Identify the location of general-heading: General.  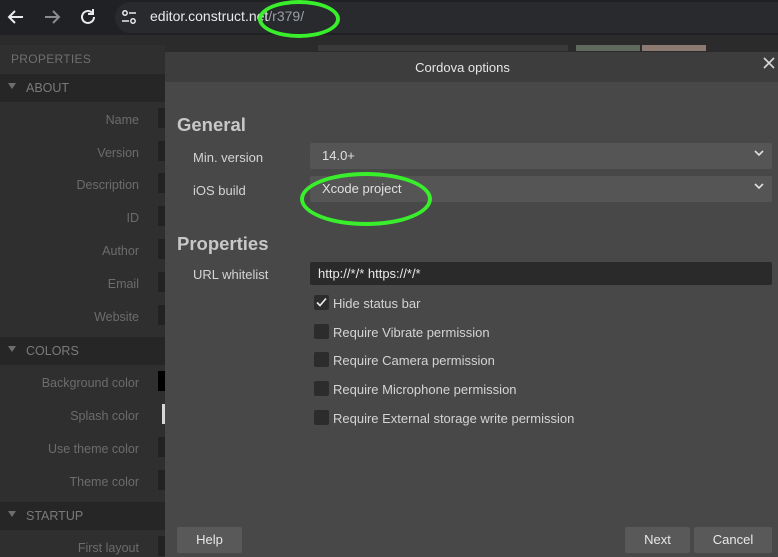
(211, 124).